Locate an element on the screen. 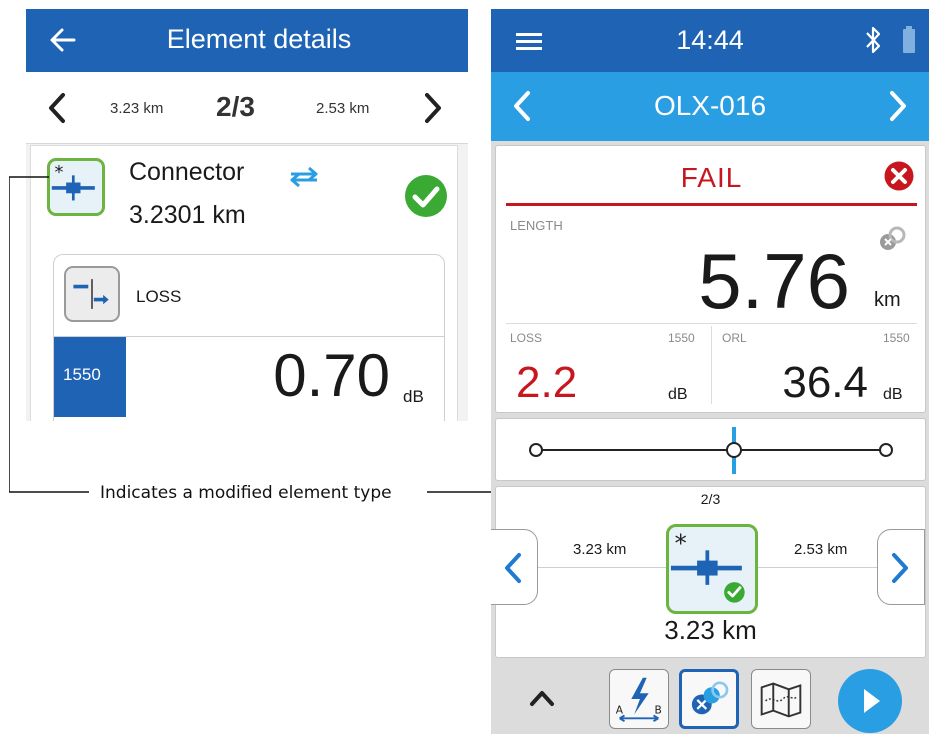  next-element-button is located at coordinates (901, 567).